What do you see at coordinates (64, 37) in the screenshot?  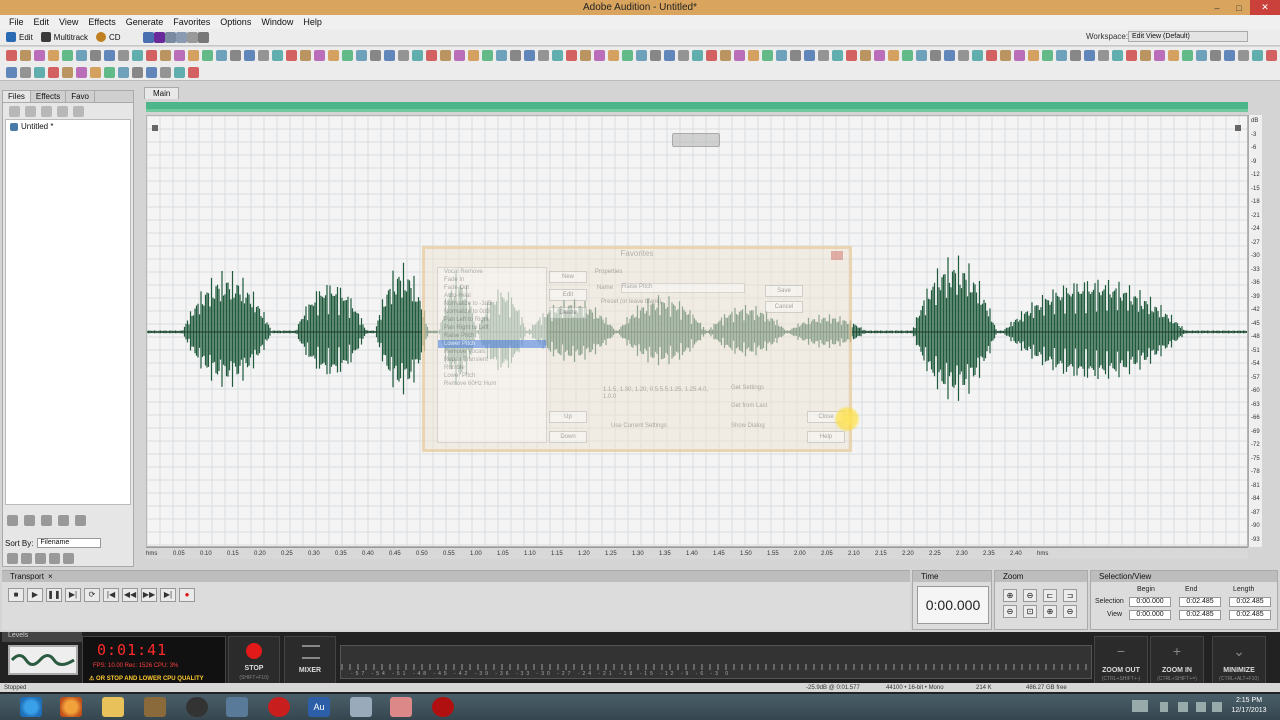 I see `multitrack-view-button: Multitrack` at bounding box center [64, 37].